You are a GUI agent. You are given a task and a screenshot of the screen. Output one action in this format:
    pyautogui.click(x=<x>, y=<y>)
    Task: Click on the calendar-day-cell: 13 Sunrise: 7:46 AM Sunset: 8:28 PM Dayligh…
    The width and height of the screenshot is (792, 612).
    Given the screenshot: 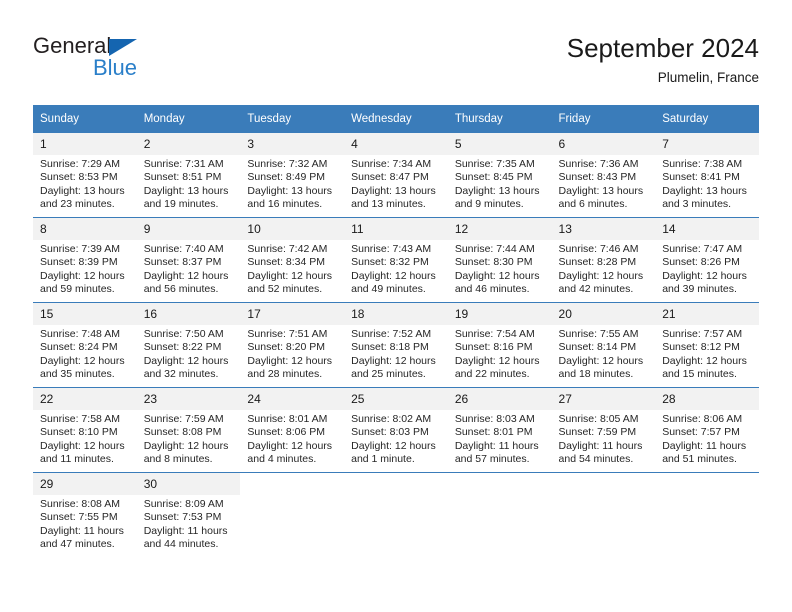 What is the action you would take?
    pyautogui.click(x=603, y=260)
    